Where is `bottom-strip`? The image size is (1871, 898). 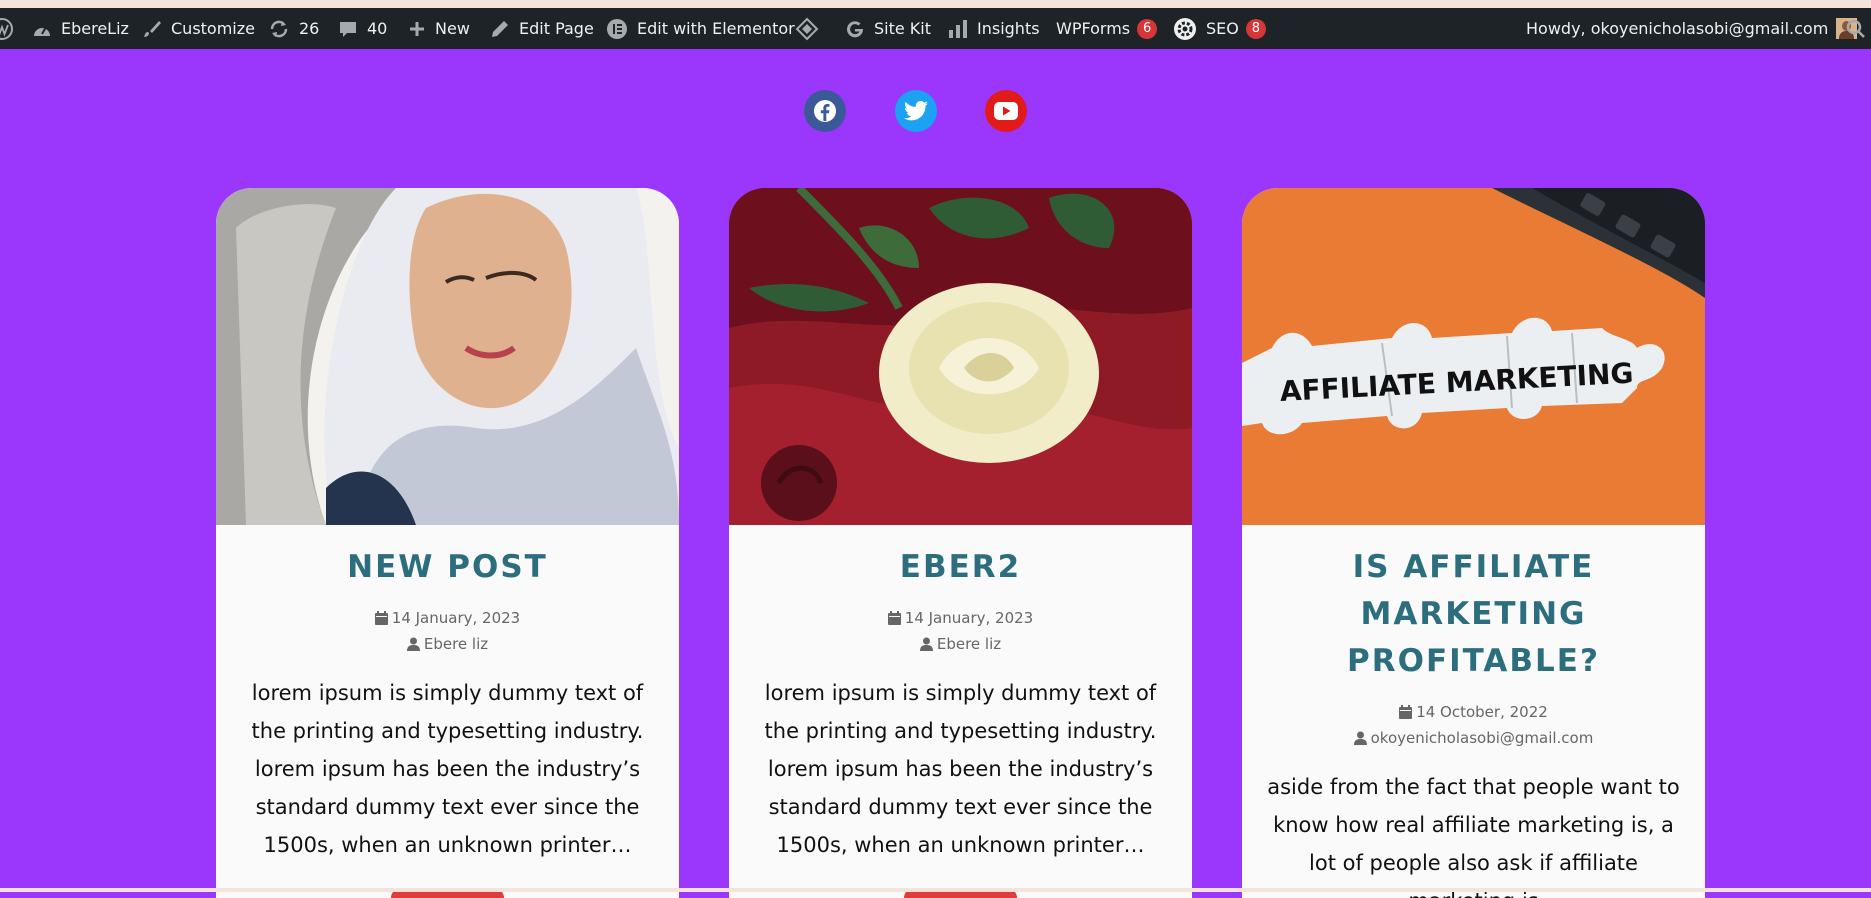 bottom-strip is located at coordinates (935, 890).